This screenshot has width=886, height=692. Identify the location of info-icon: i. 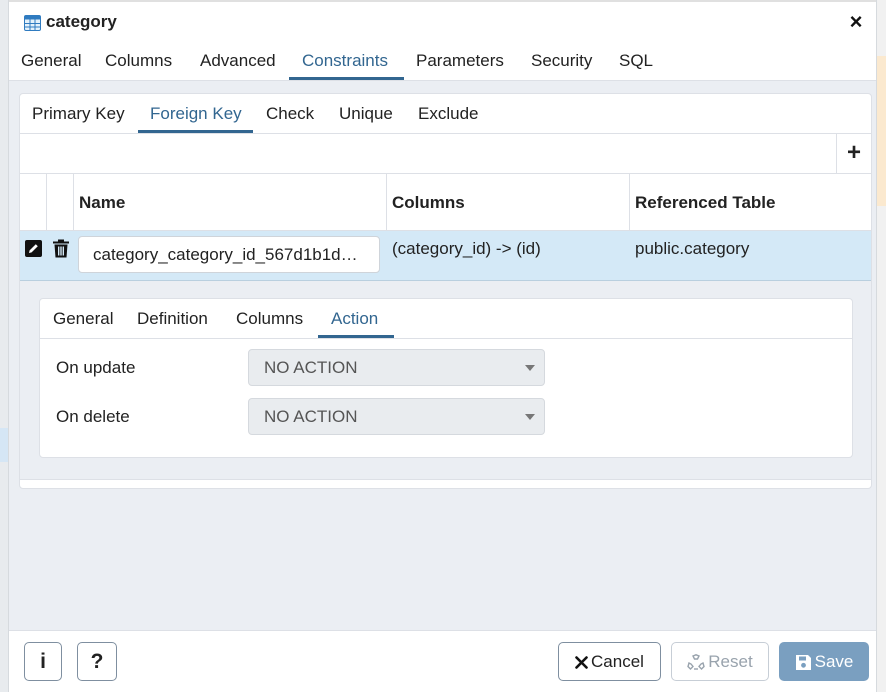
(43, 661).